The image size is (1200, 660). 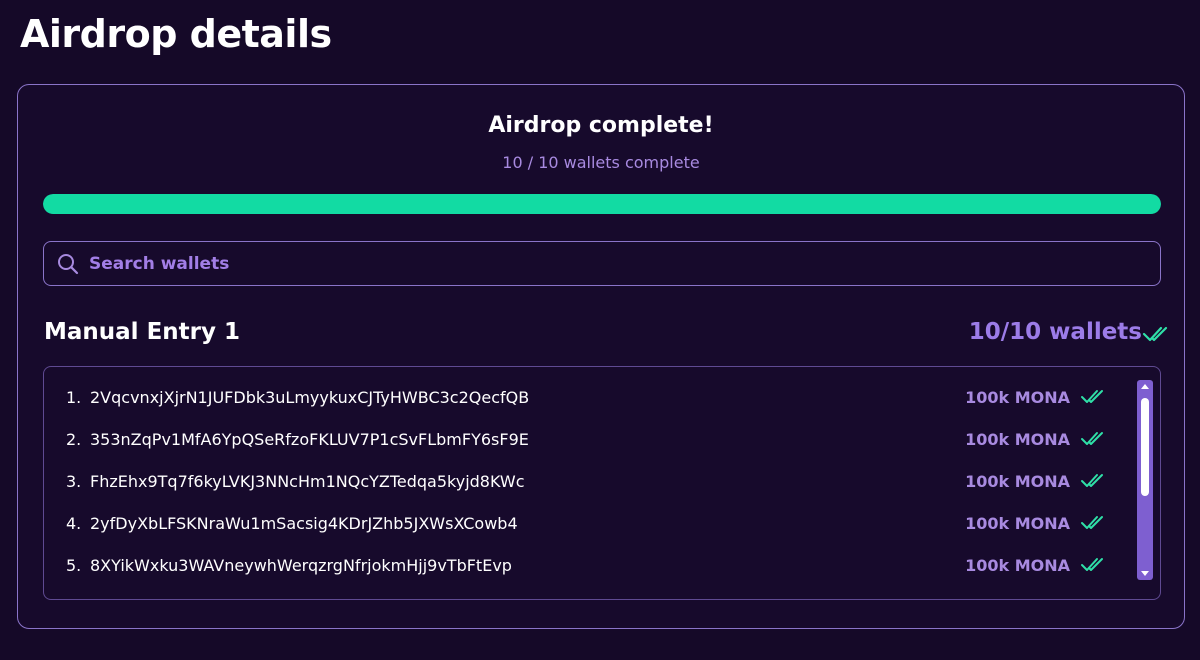 I want to click on progress-bar-fill, so click(x=602, y=204).